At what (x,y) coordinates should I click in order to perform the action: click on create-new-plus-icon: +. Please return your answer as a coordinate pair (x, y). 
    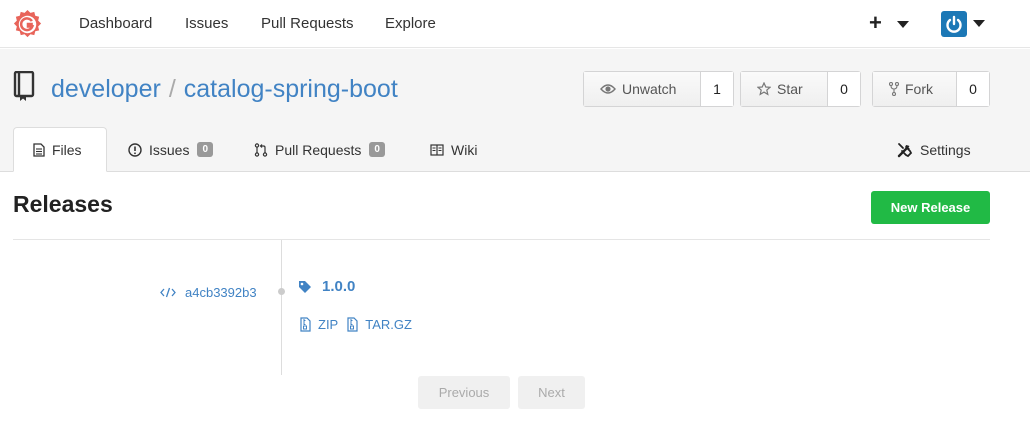
    Looking at the image, I should click on (875, 23).